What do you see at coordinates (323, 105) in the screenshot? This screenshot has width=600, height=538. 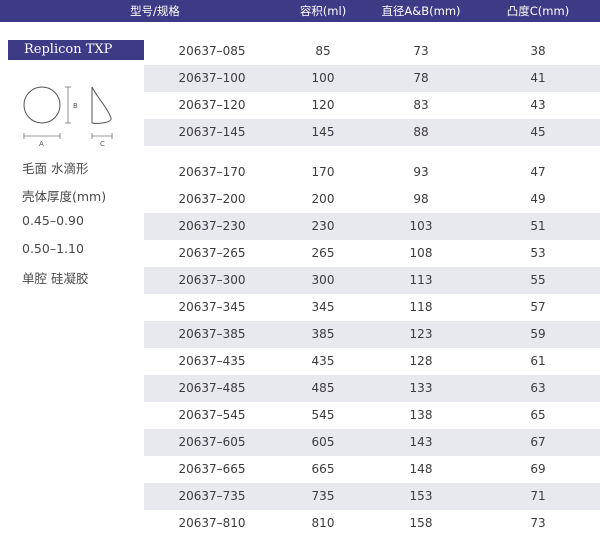 I see `cell-volume: 120` at bounding box center [323, 105].